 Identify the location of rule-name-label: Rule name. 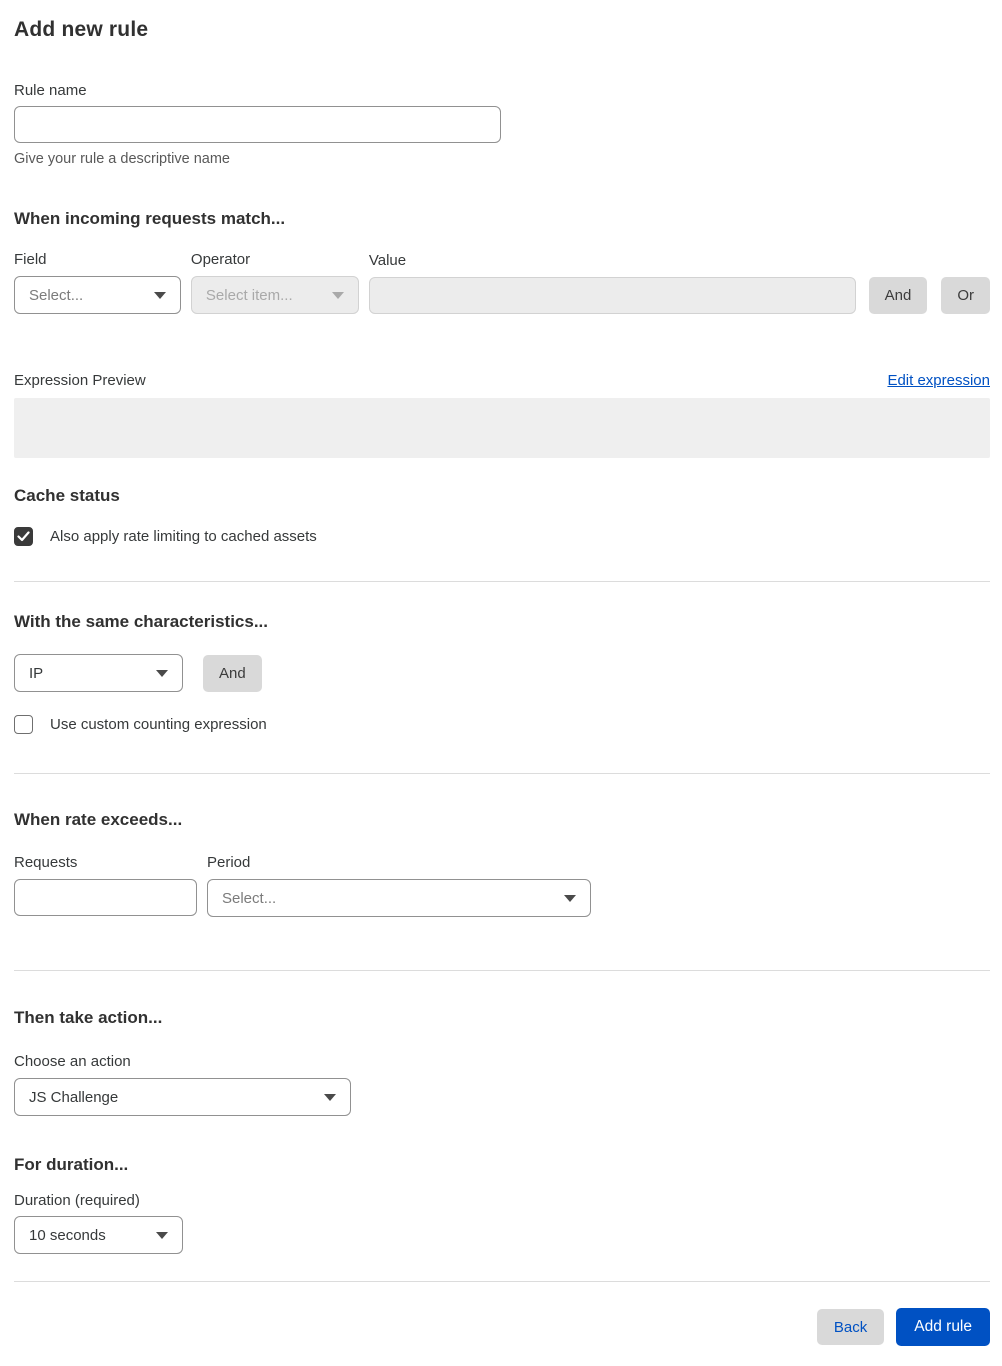
(50, 90).